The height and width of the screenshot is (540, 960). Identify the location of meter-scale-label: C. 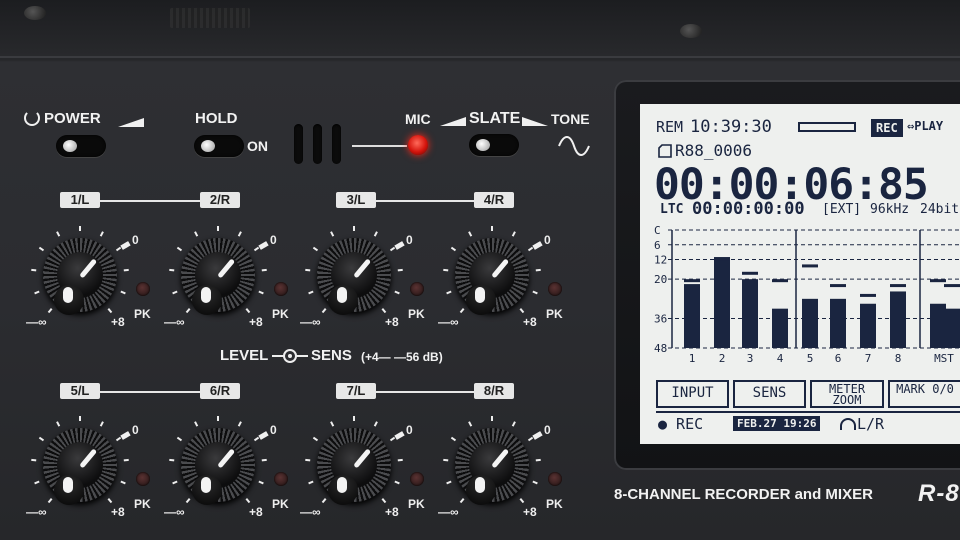
(657, 230).